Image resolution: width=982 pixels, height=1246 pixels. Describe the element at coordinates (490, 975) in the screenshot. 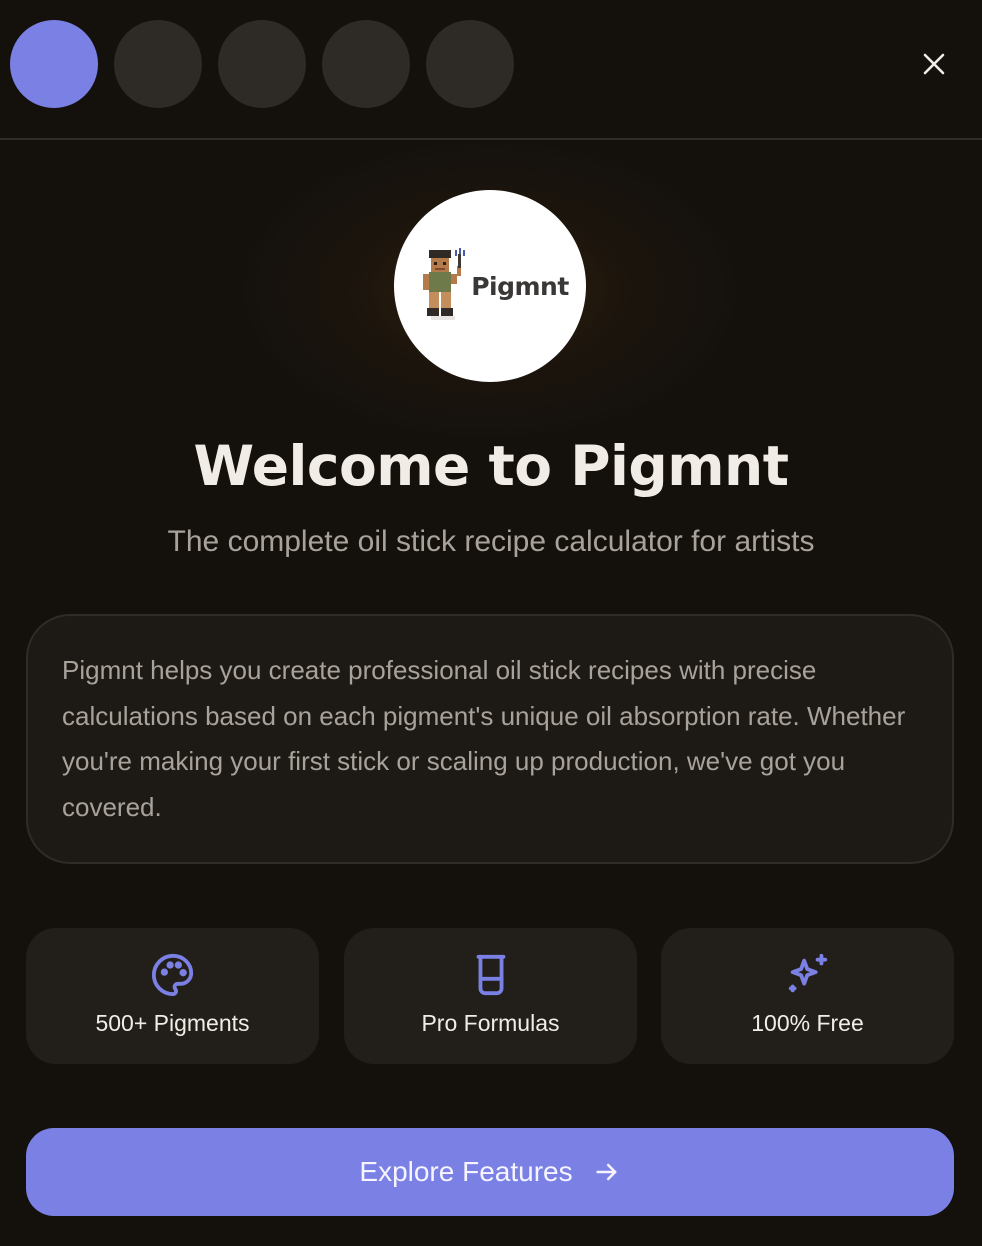

I see `beaker-icon` at that location.